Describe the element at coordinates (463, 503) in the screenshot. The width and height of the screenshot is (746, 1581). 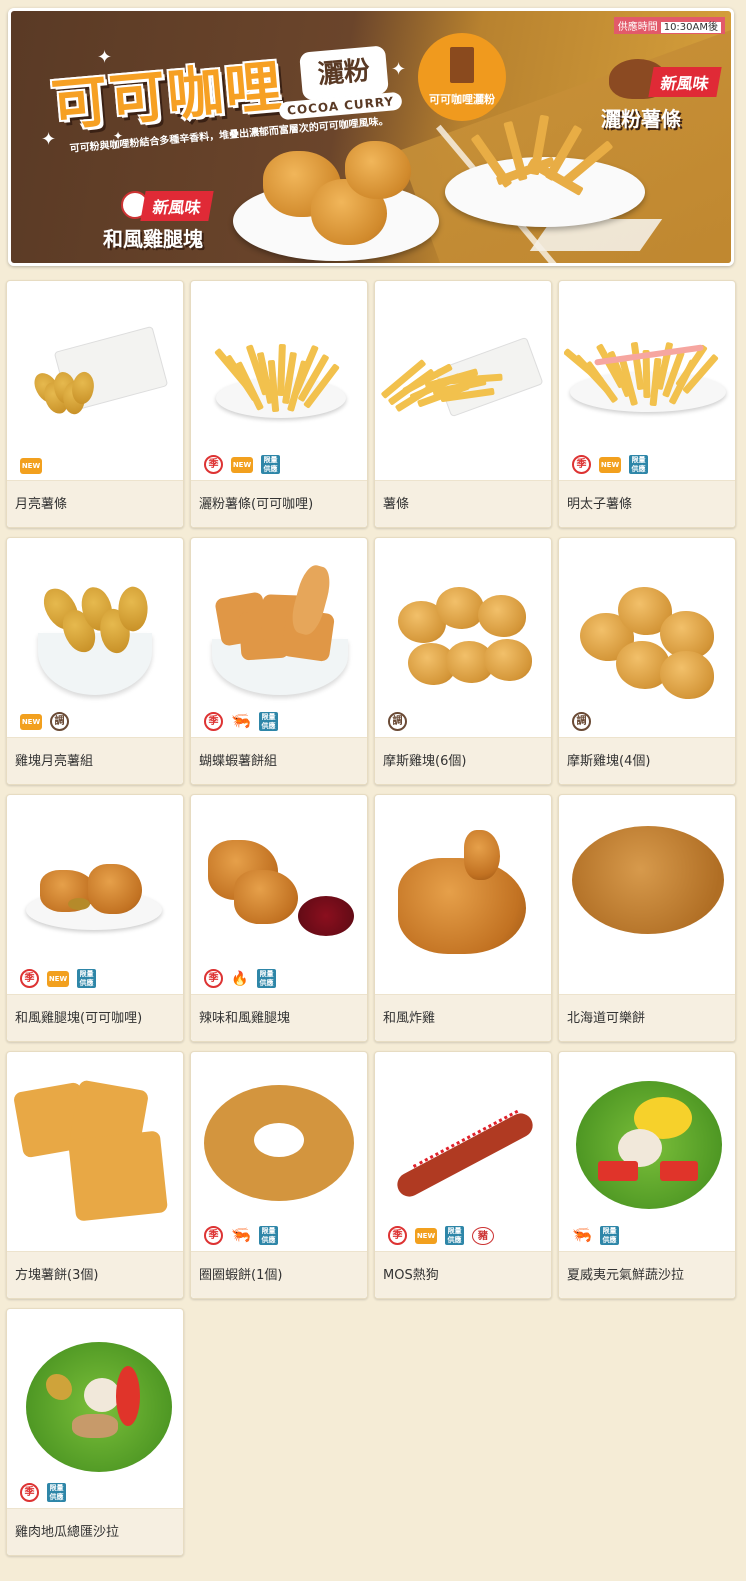
I see `product-footer: 薯條` at that location.